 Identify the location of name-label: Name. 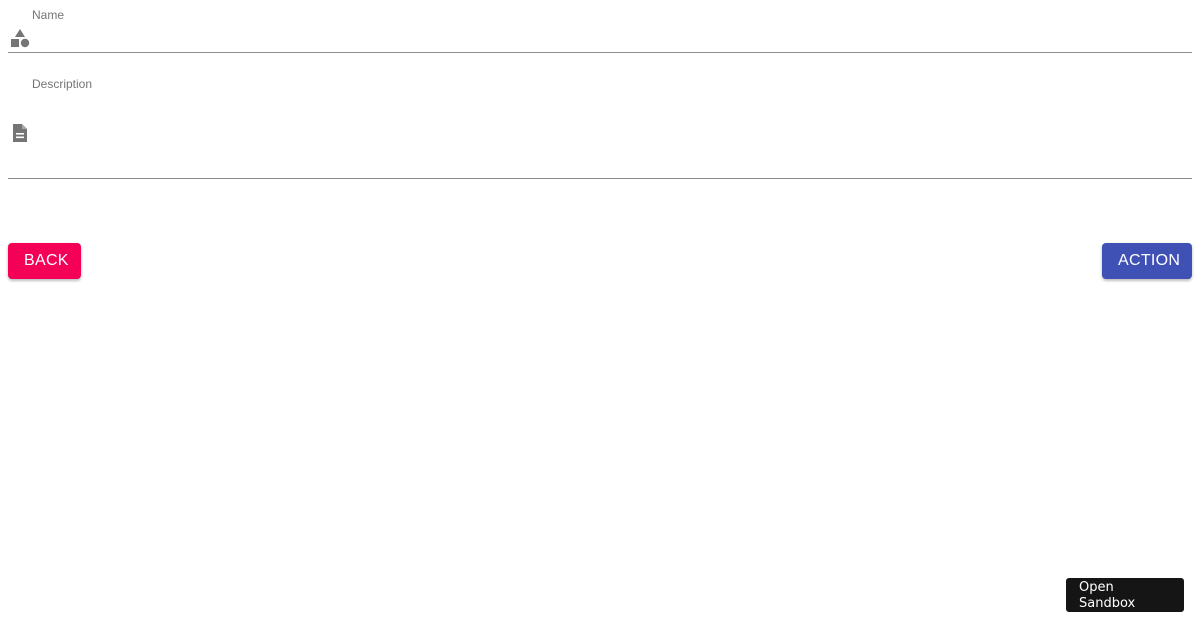
(48, 15).